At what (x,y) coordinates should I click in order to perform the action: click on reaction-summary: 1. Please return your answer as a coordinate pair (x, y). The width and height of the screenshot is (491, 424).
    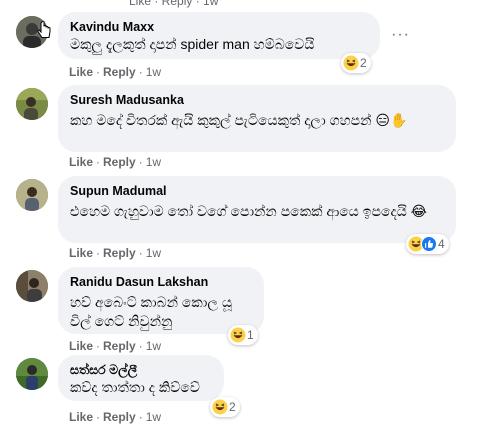
    Looking at the image, I should click on (243, 335).